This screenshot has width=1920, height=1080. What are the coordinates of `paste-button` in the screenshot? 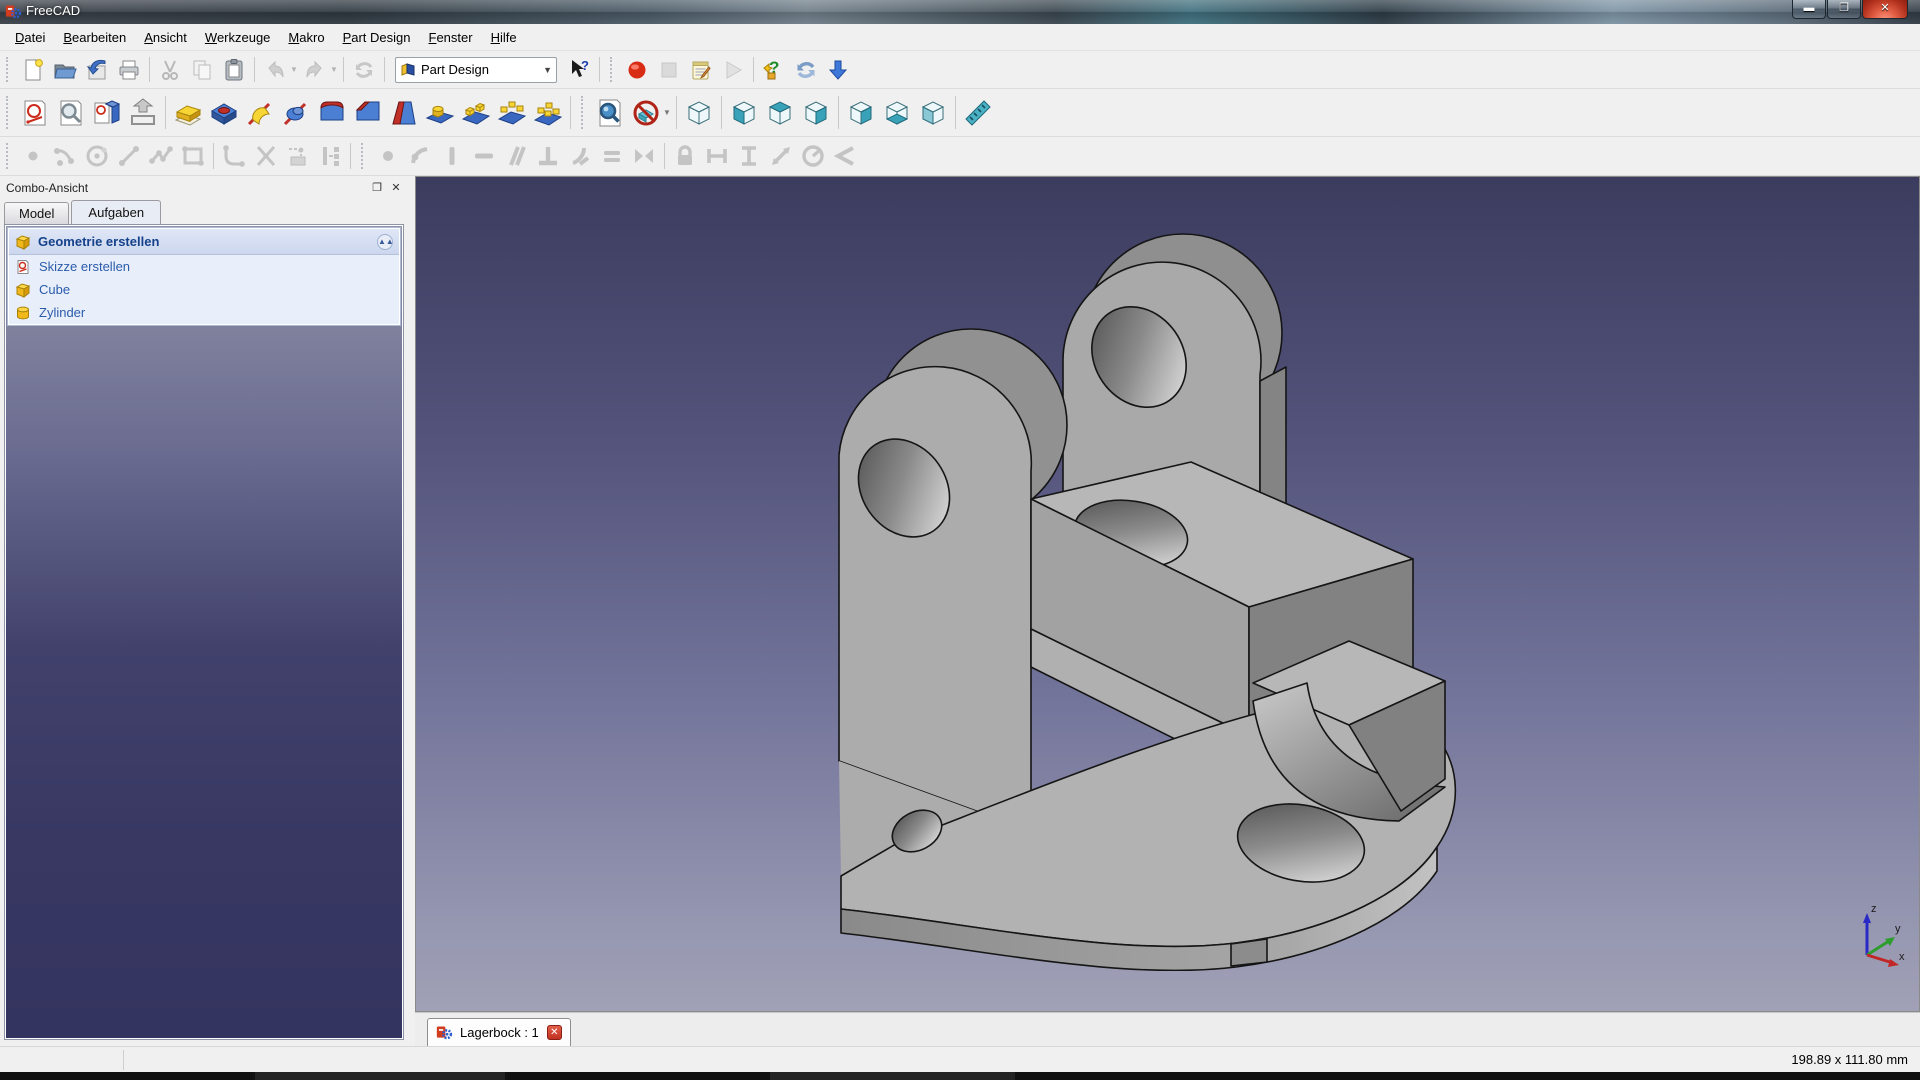 It's located at (234, 70).